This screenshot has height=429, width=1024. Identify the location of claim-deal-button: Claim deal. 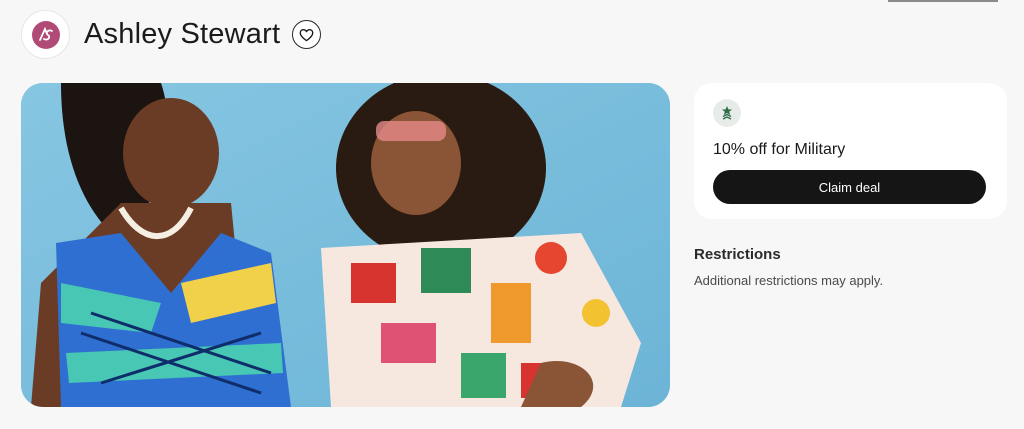
(849, 187).